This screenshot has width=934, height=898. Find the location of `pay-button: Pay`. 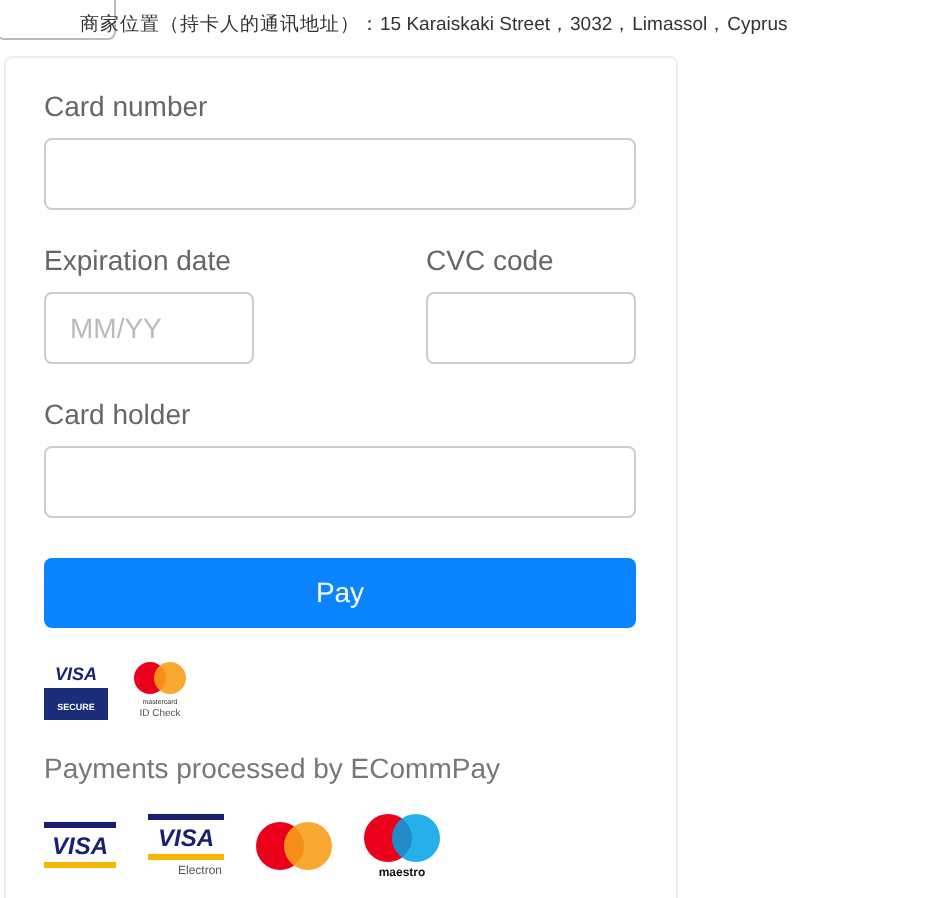

pay-button: Pay is located at coordinates (340, 593).